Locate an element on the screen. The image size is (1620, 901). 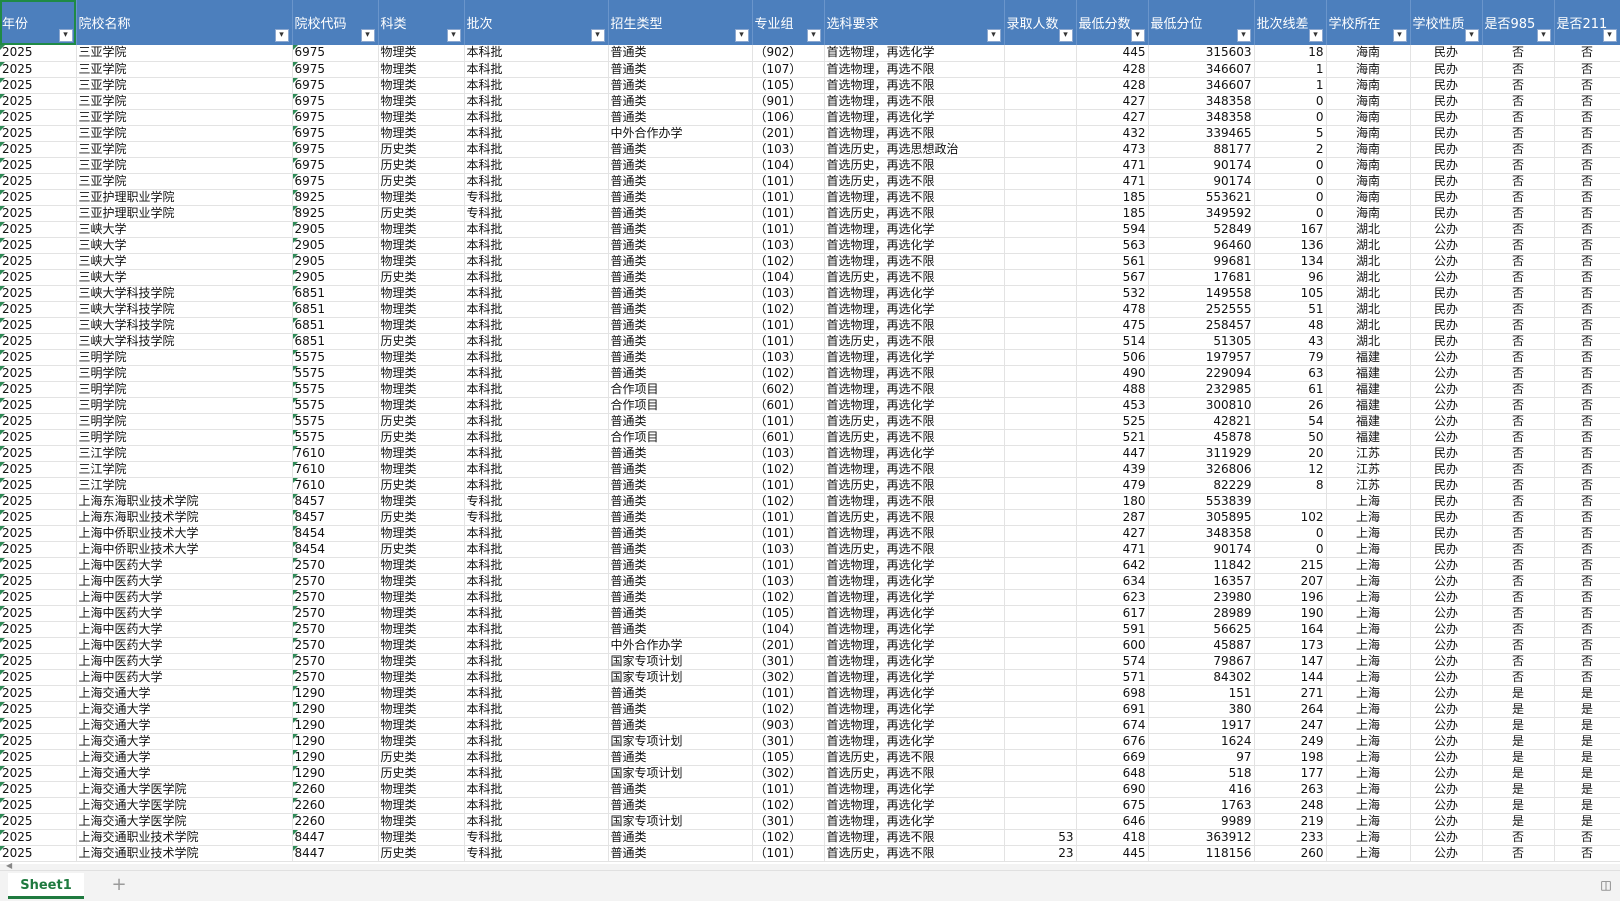
table-cell: 首选历史，再选不限 is located at coordinates (914, 165).